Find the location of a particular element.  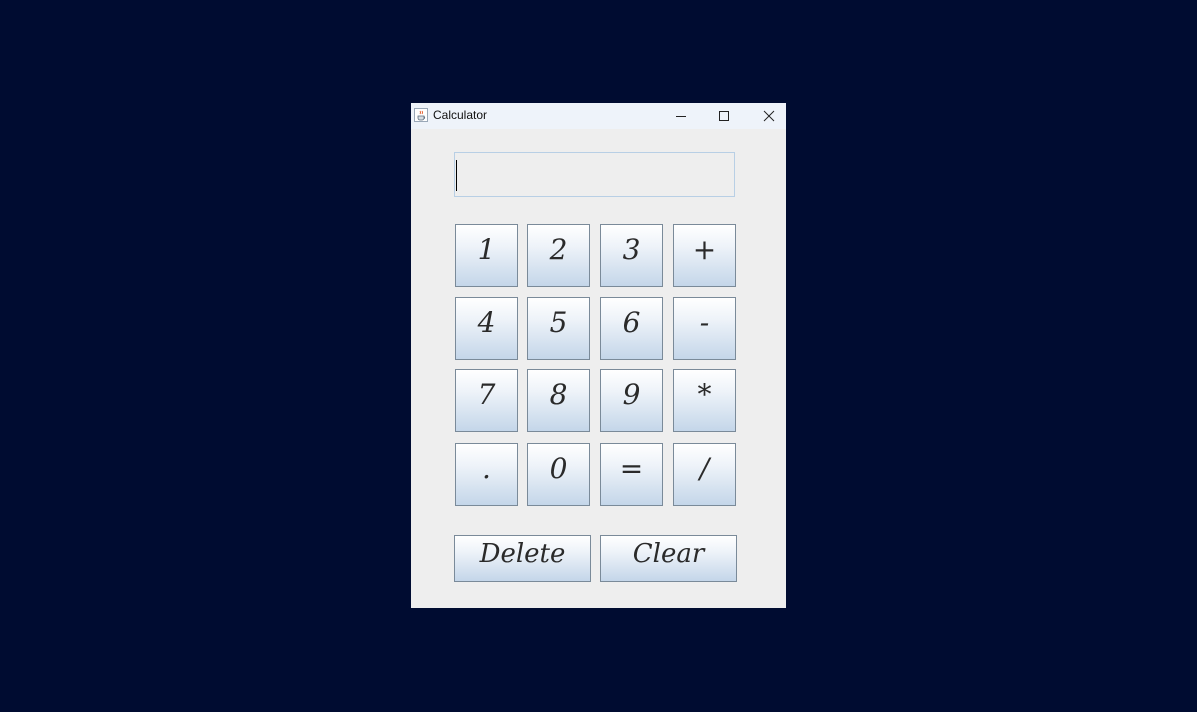

key-1: 1 is located at coordinates (486, 255).